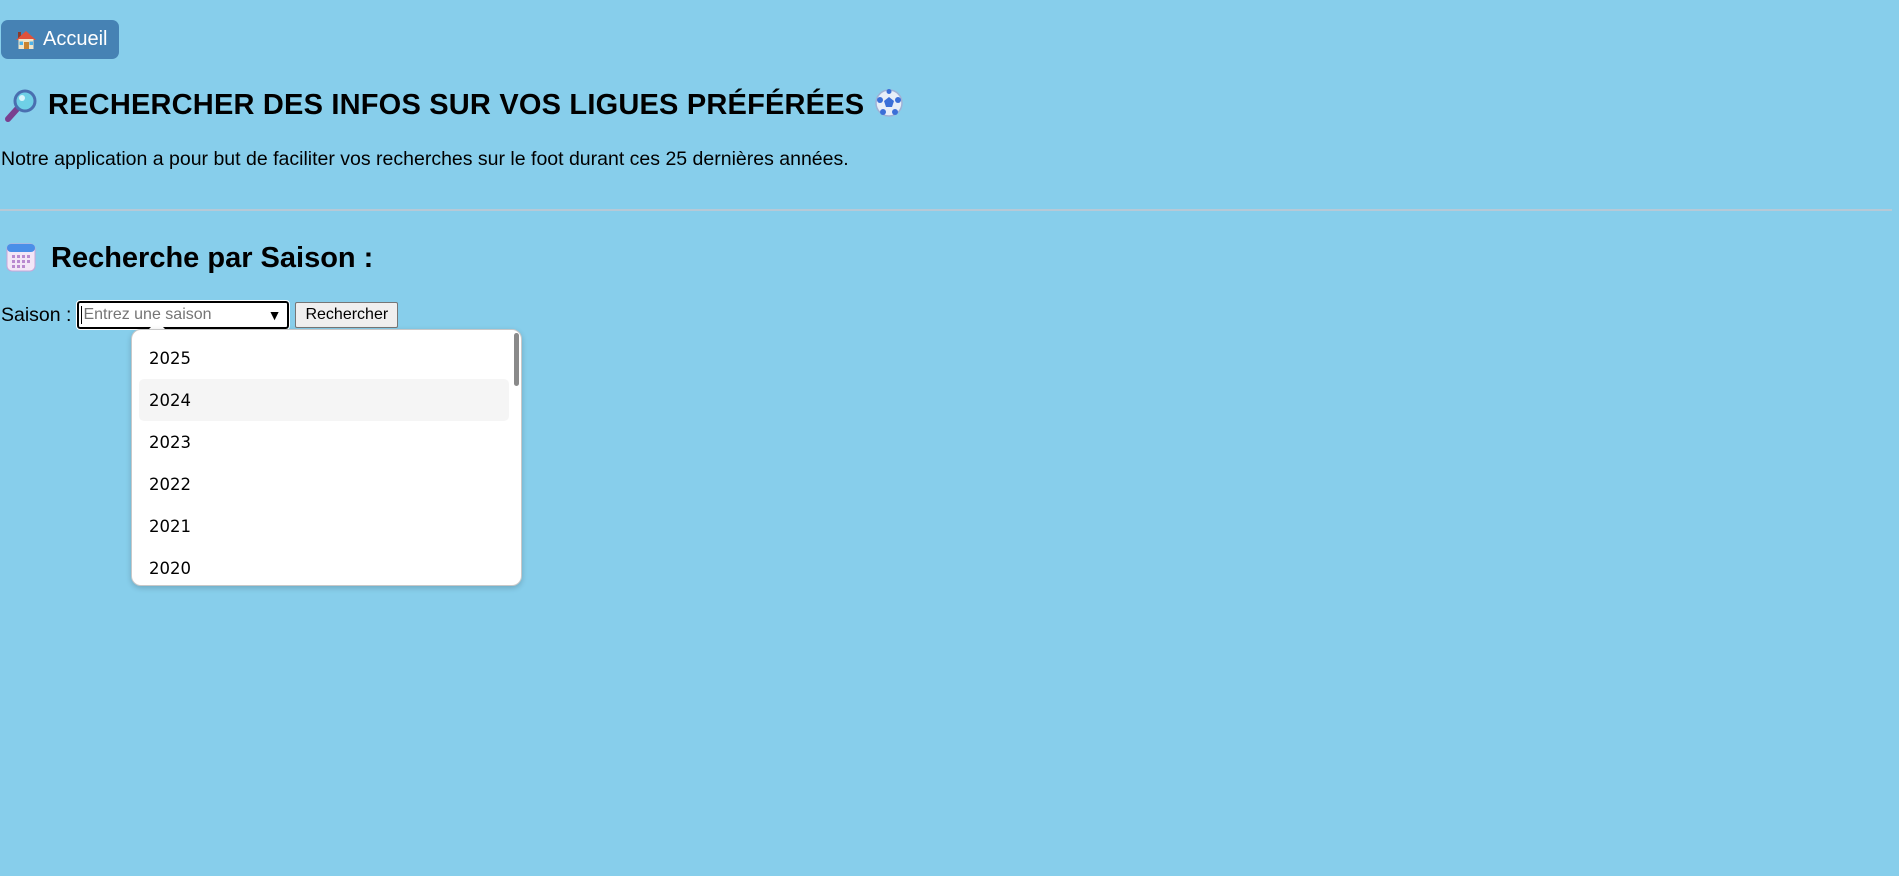 The image size is (1899, 876). What do you see at coordinates (212, 257) in the screenshot?
I see `season-section-title-text: Recherche par Saison :` at bounding box center [212, 257].